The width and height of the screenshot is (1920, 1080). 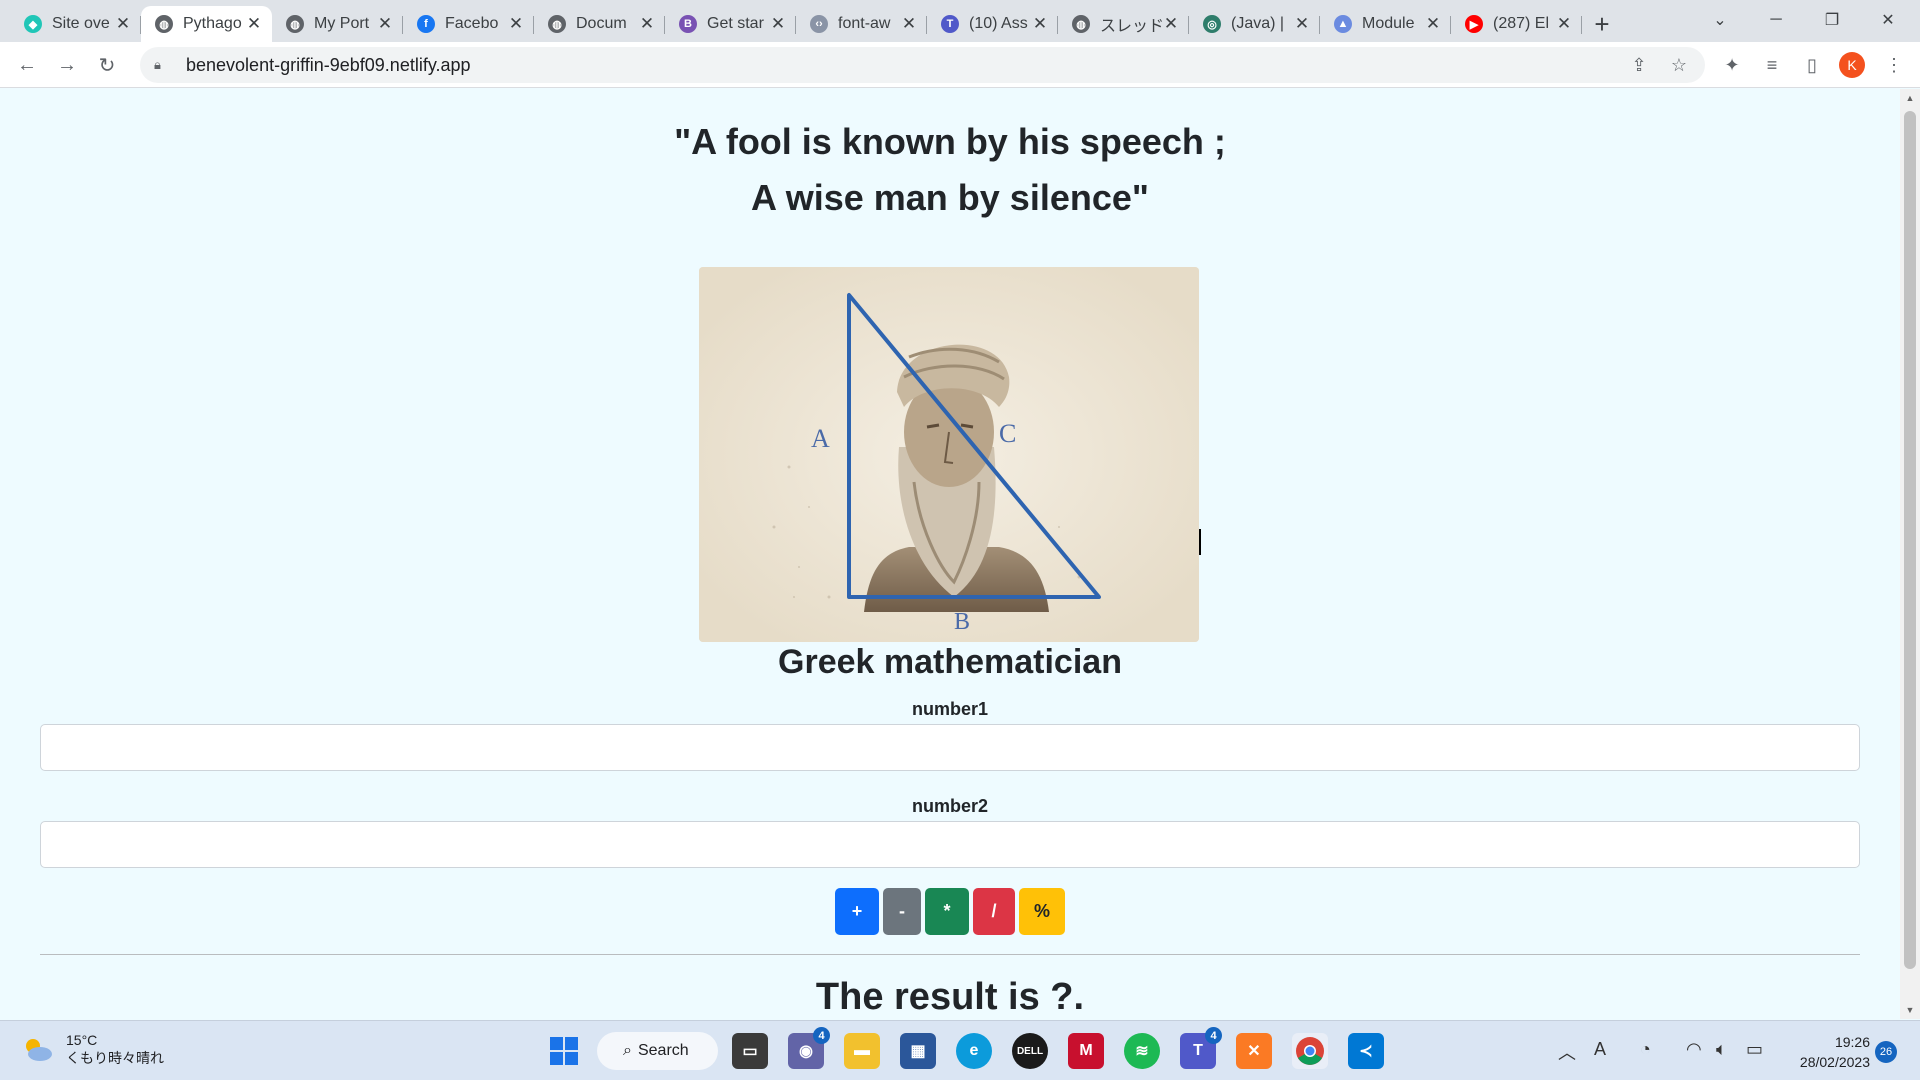 What do you see at coordinates (1366, 1051) in the screenshot?
I see `vscode-icon: ≺` at bounding box center [1366, 1051].